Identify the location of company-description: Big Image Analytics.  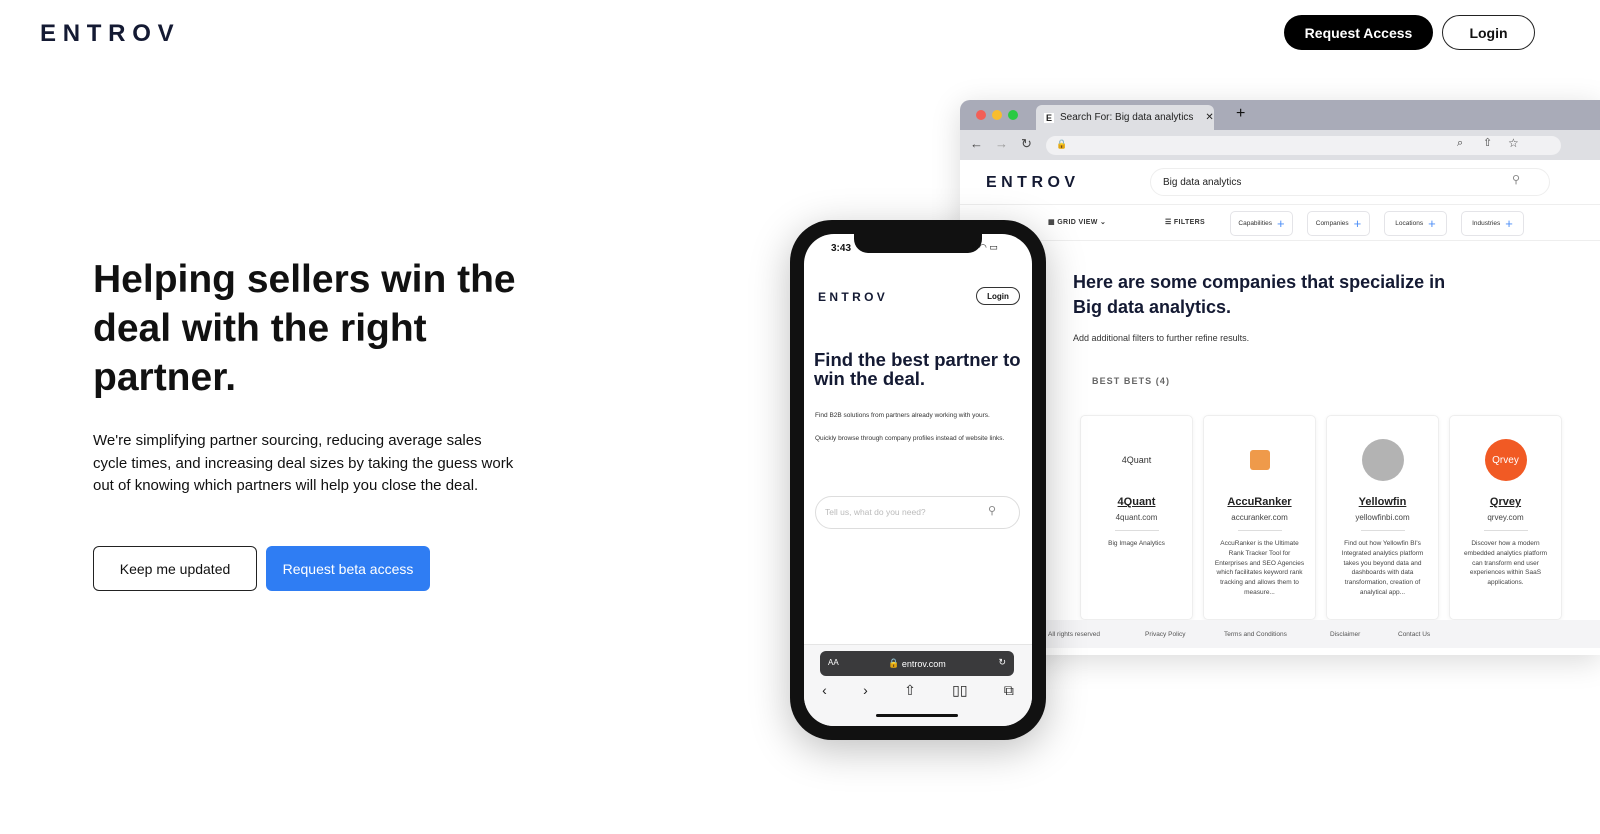
(1136, 543).